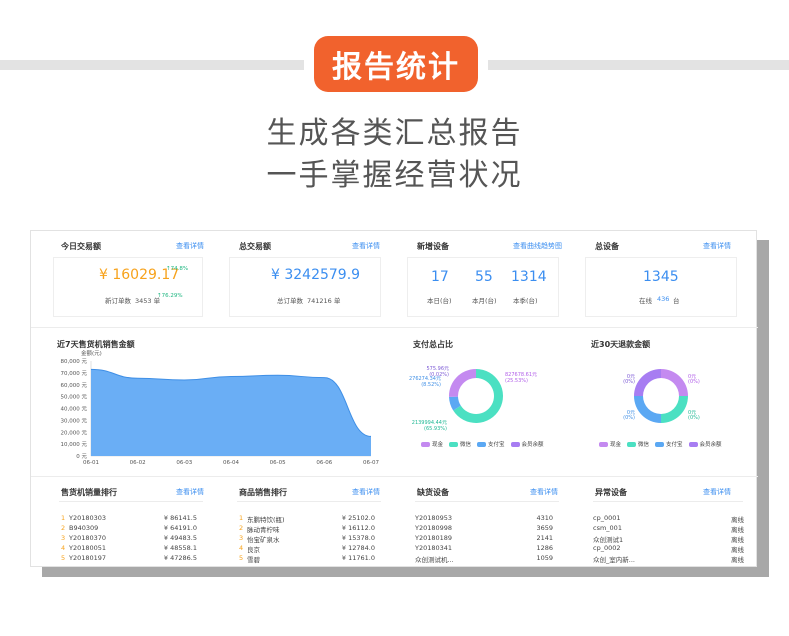  I want to click on trend-chart-link: 查看曲线趋势图, so click(537, 246).